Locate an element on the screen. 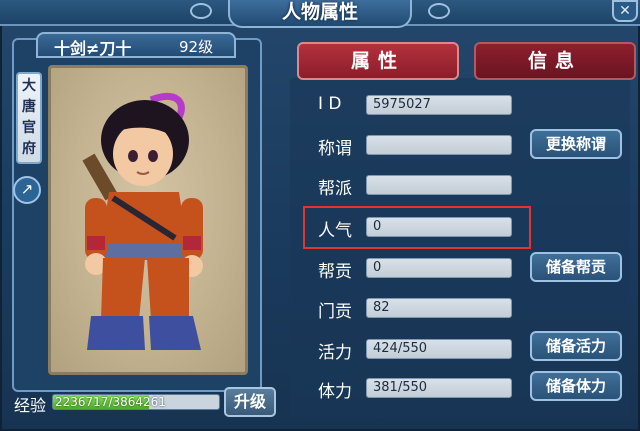  highlight-box is located at coordinates (417, 227).